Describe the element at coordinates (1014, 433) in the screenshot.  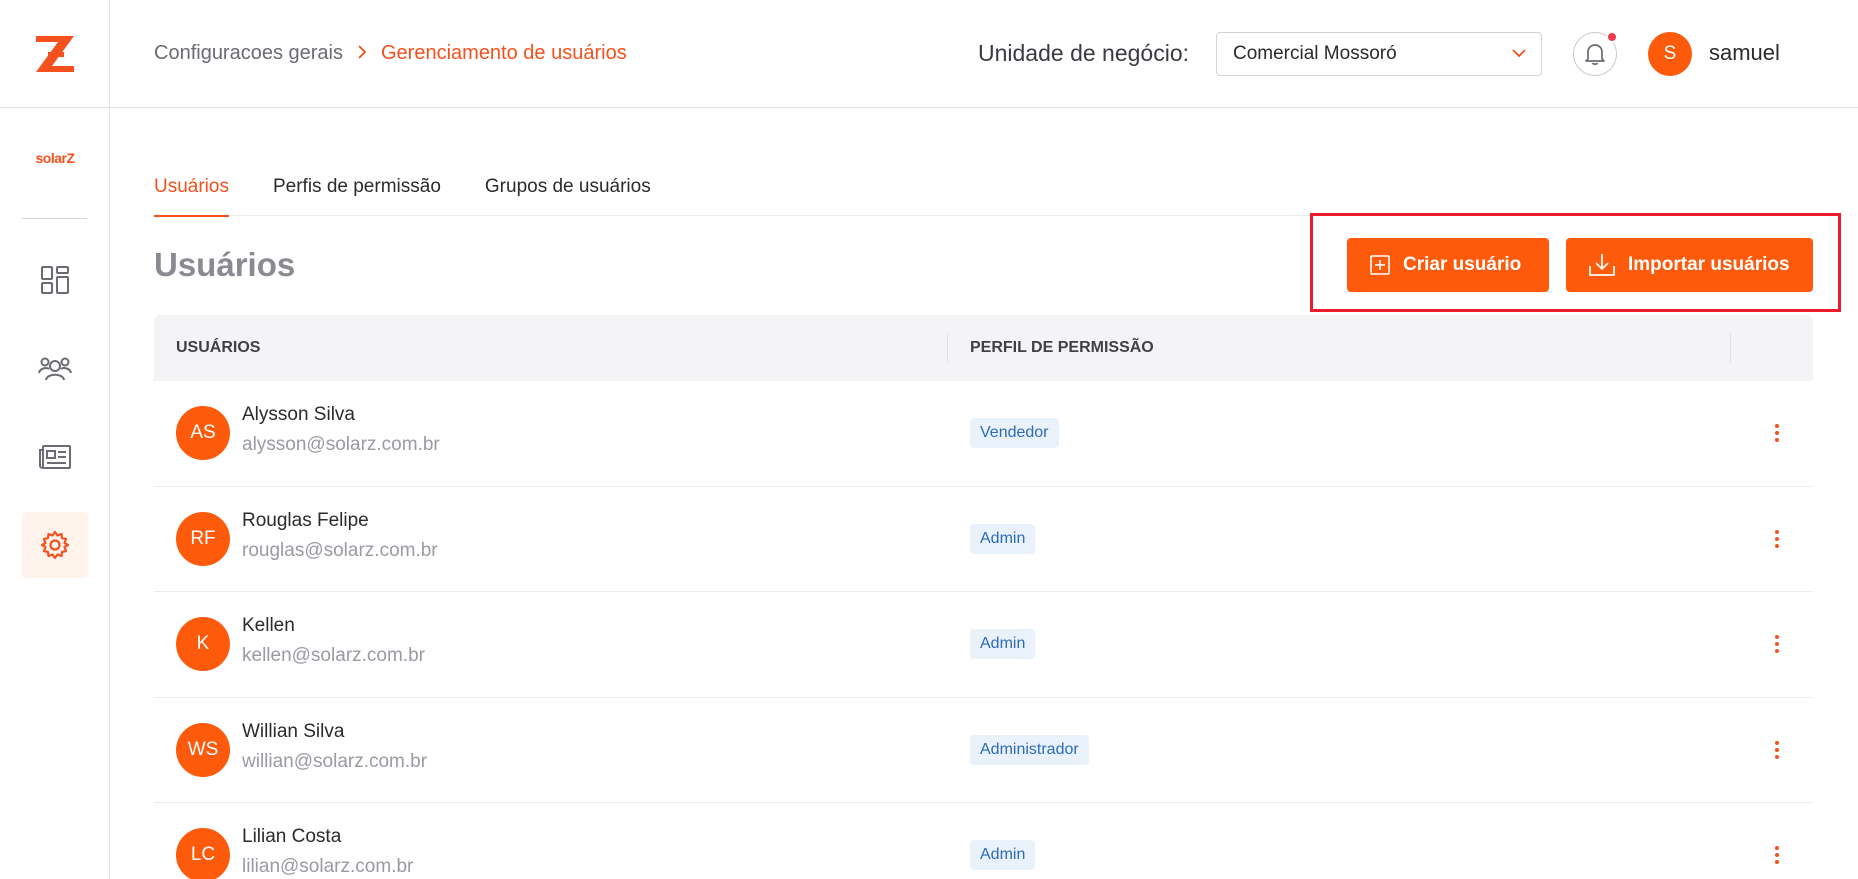
I see `permission-badge: Vendedor` at that location.